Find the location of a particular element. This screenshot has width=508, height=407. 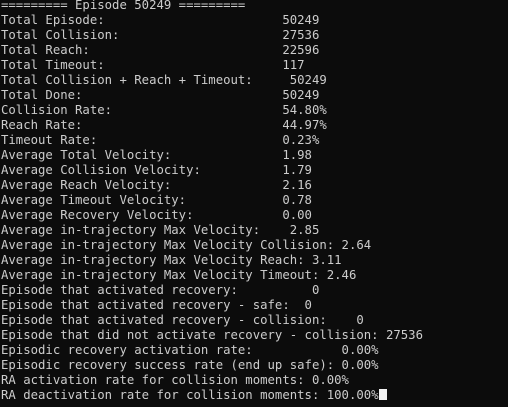

average-collision-velocity-line: Average Collision Velocity: 1.79 is located at coordinates (156, 170).